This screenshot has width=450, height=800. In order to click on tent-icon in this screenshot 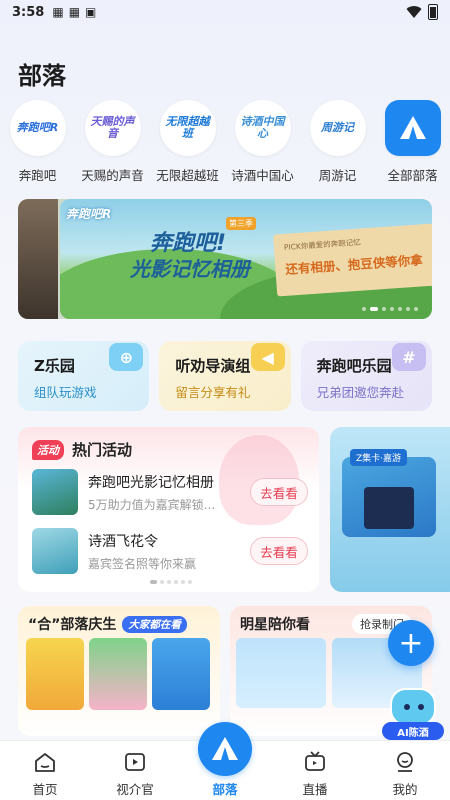, I will do `click(225, 748)`.